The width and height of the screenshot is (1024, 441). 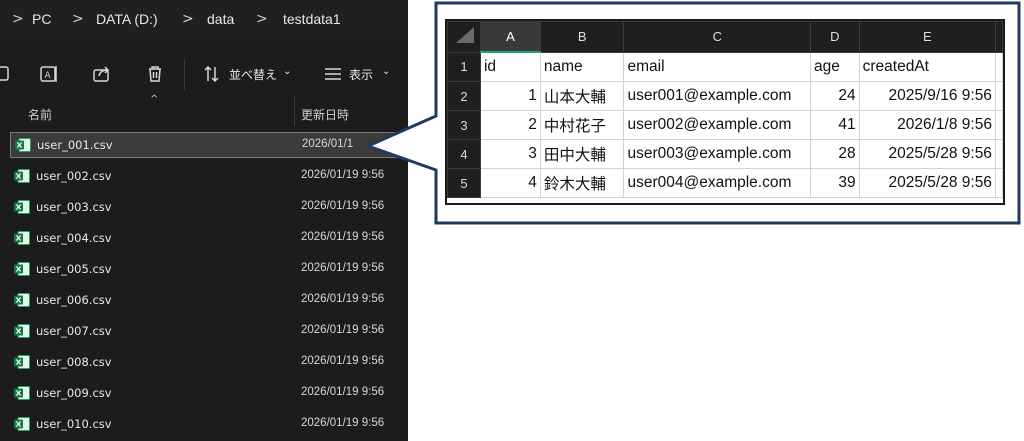 What do you see at coordinates (464, 154) in the screenshot?
I see `row-number: 4` at bounding box center [464, 154].